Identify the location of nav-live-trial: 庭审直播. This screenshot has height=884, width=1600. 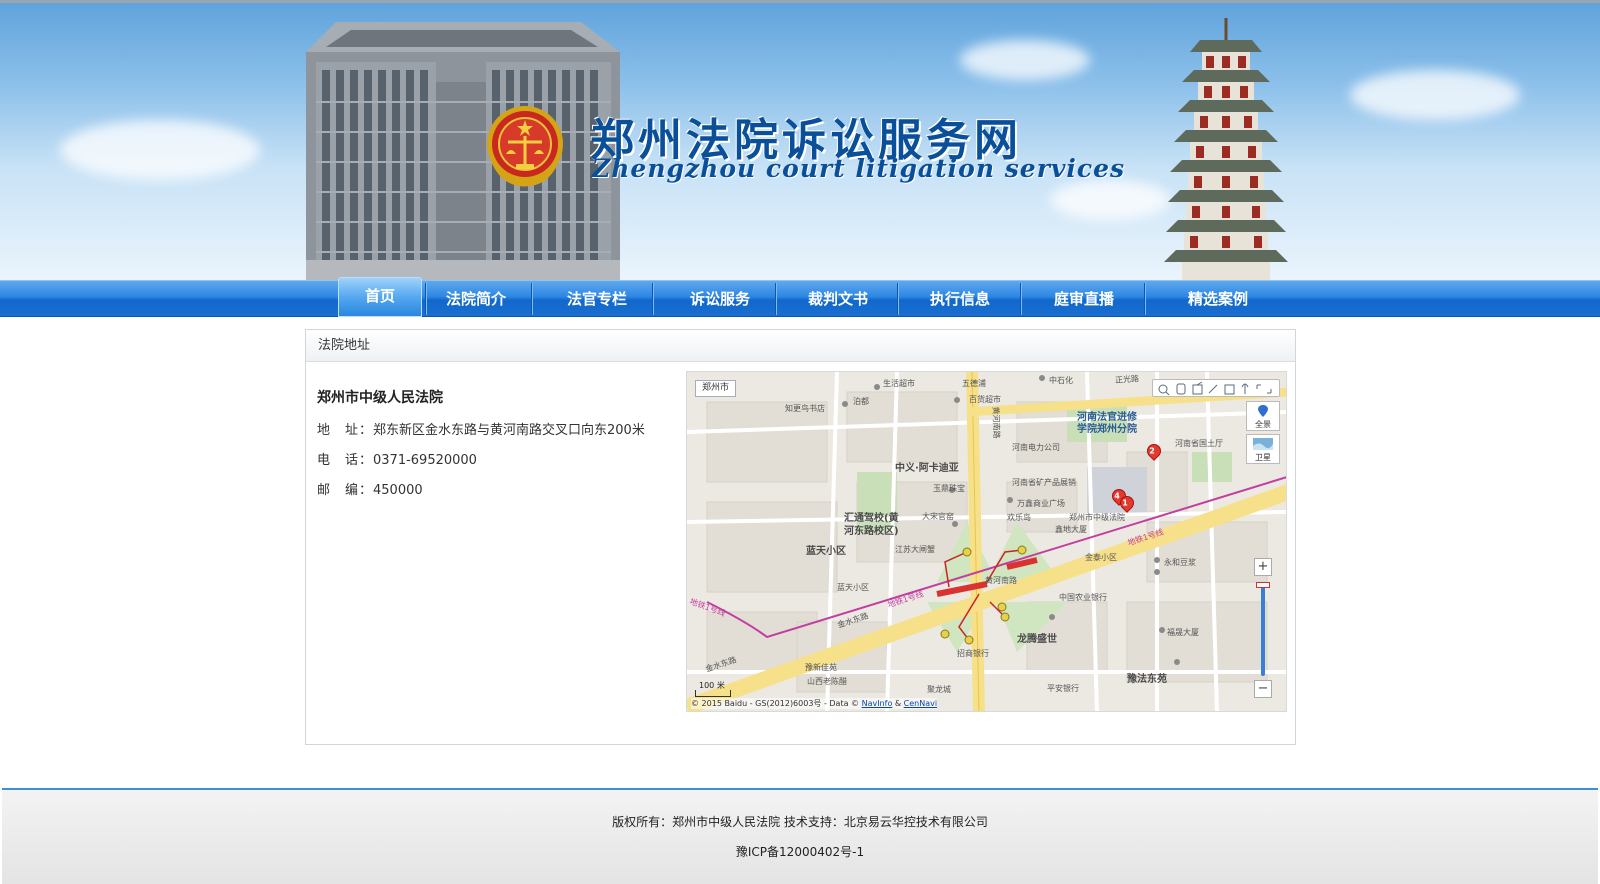
(1084, 299).